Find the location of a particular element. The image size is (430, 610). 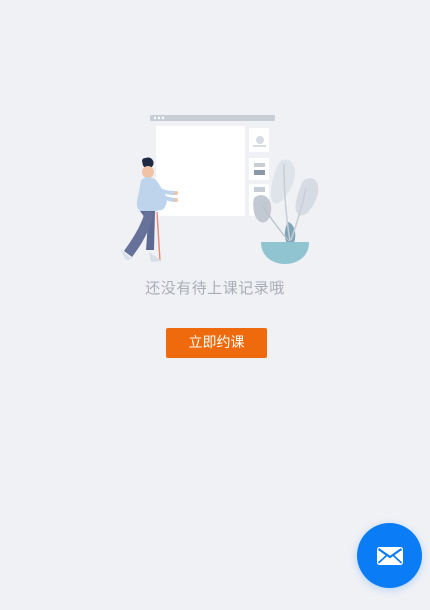

message-float-button is located at coordinates (389, 555).